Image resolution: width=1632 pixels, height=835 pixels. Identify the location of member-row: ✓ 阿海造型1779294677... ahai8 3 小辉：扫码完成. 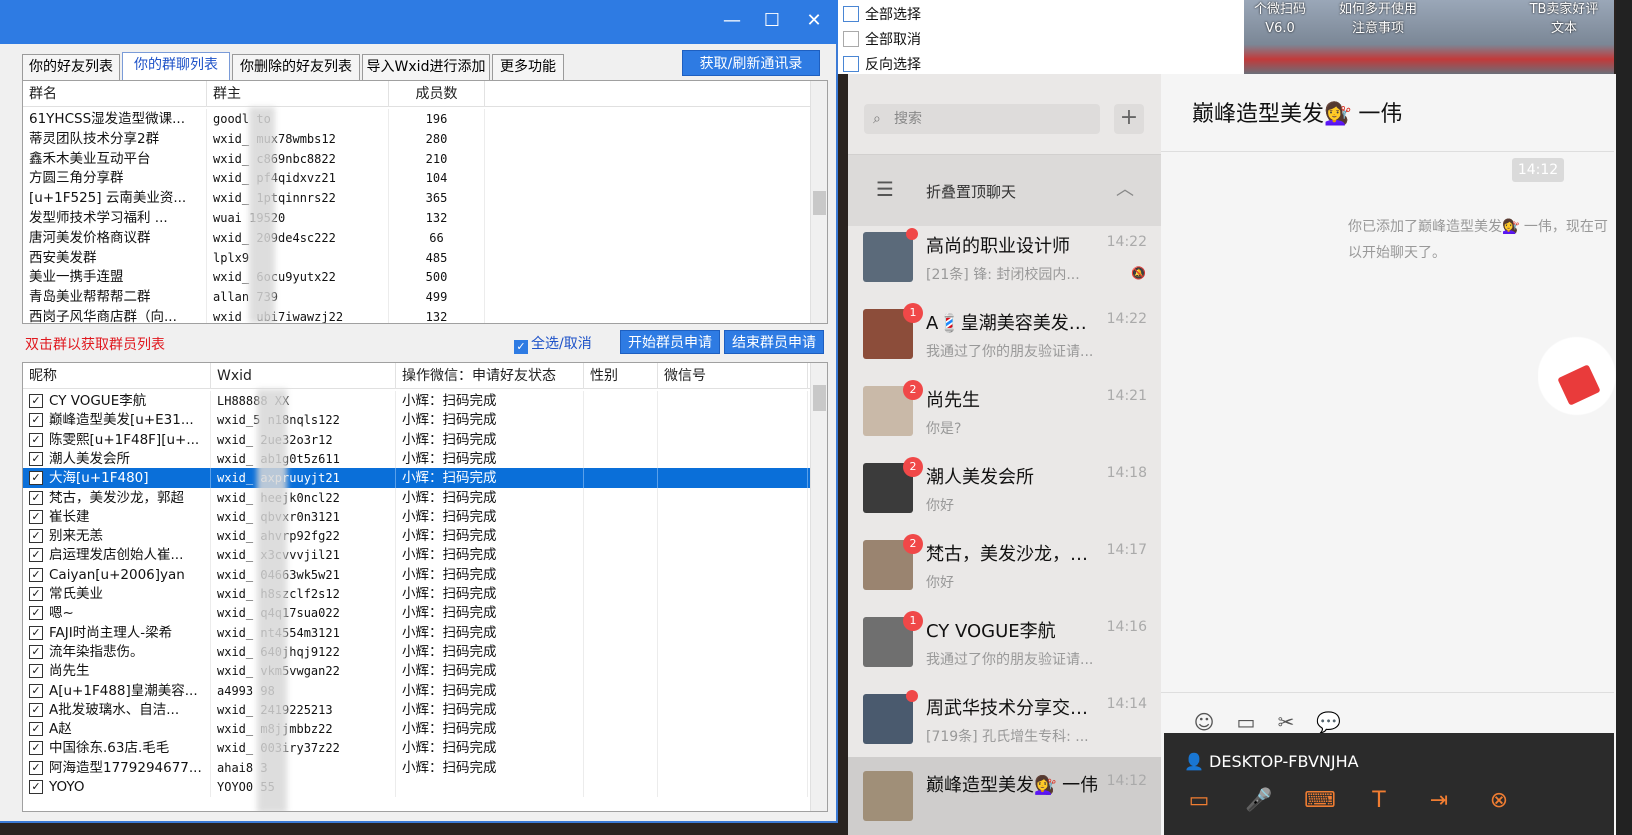
(417, 767).